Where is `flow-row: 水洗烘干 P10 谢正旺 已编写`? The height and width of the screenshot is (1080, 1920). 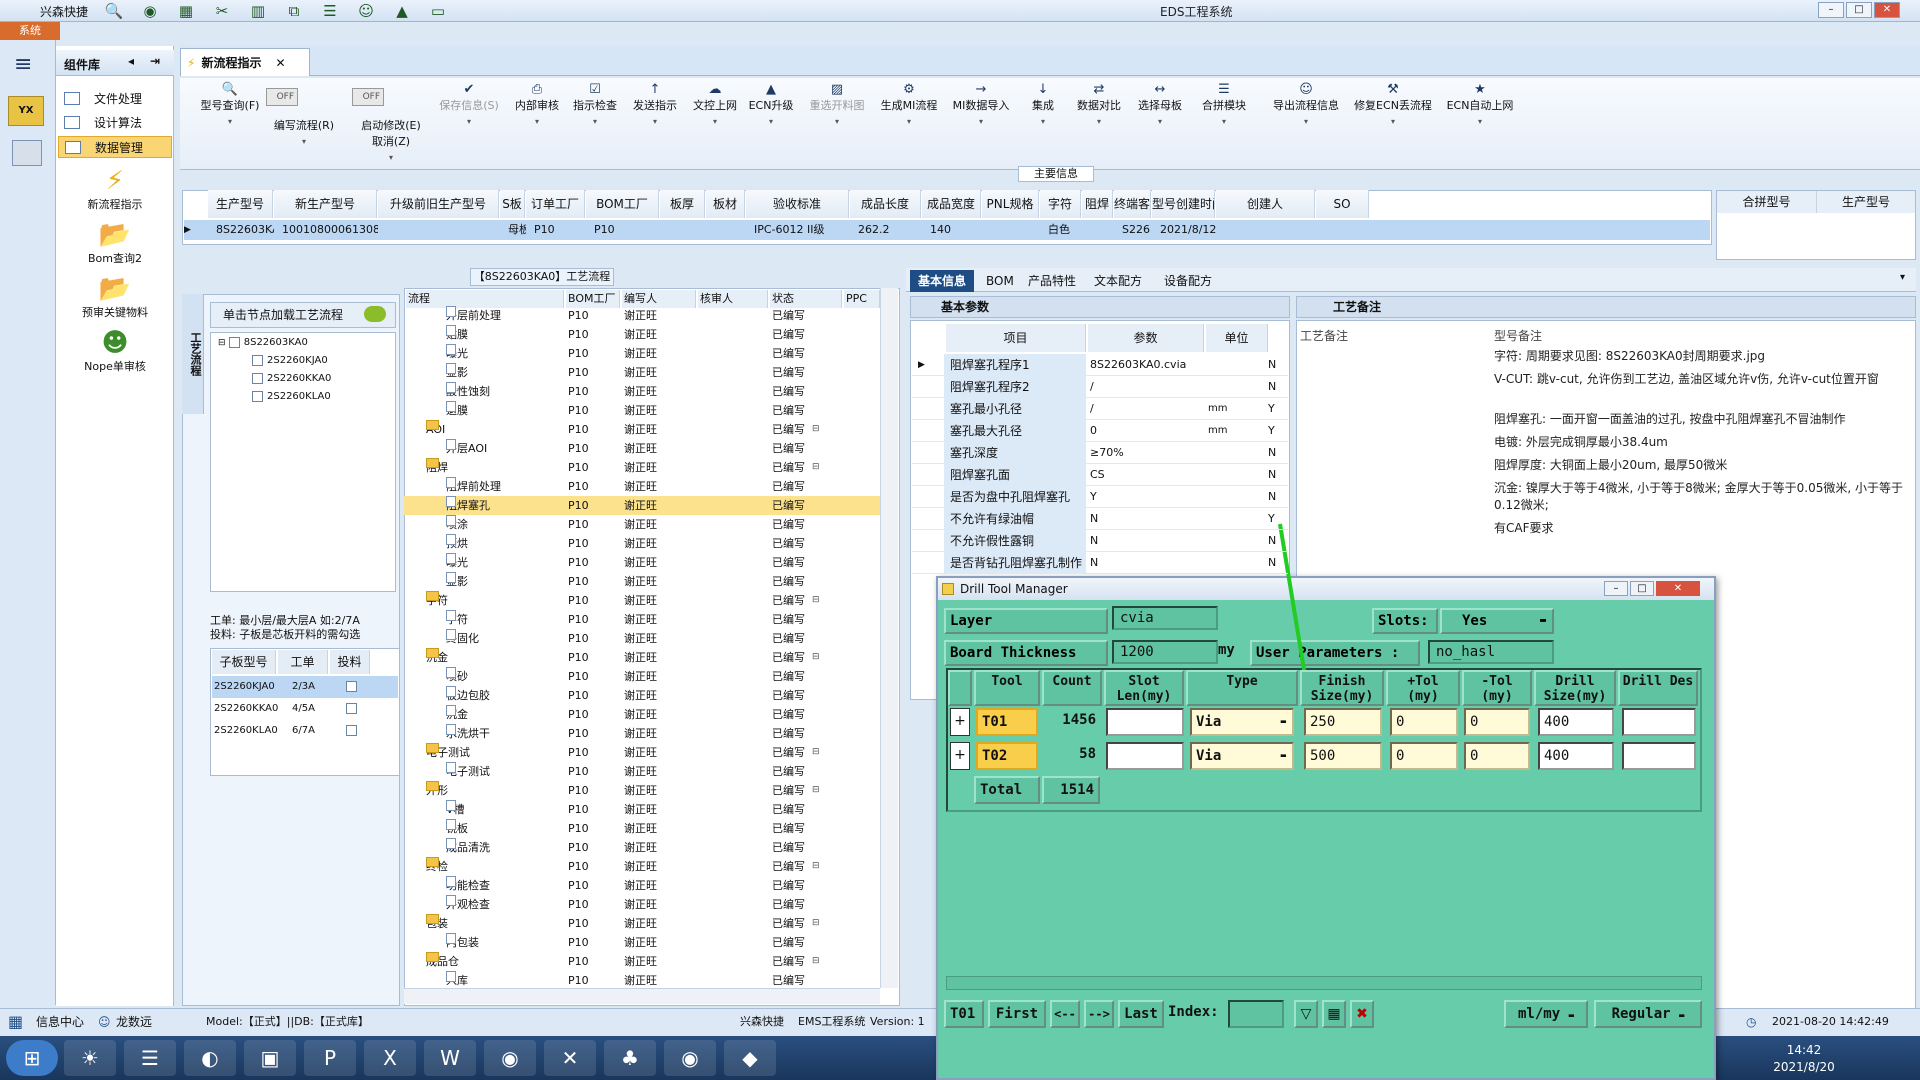 flow-row: 水洗烘干 P10 谢正旺 已编写 is located at coordinates (642, 733).